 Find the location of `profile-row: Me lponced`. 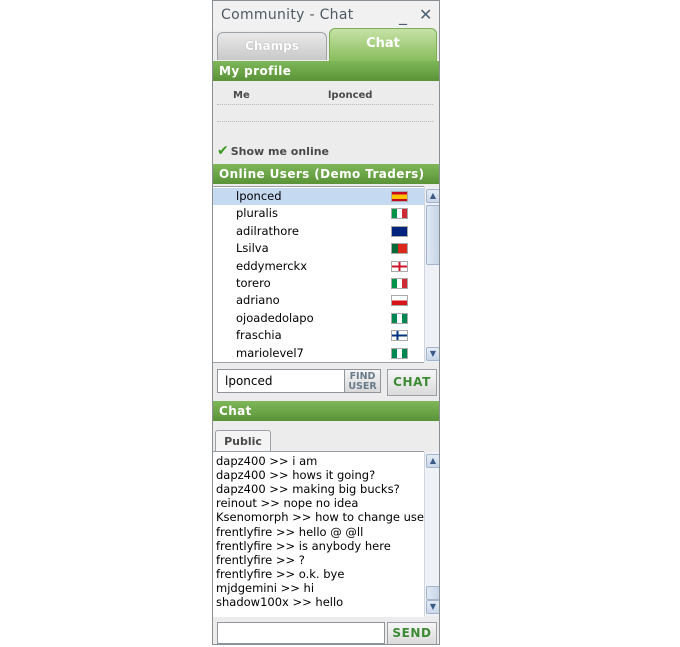

profile-row: Me lponced is located at coordinates (326, 96).